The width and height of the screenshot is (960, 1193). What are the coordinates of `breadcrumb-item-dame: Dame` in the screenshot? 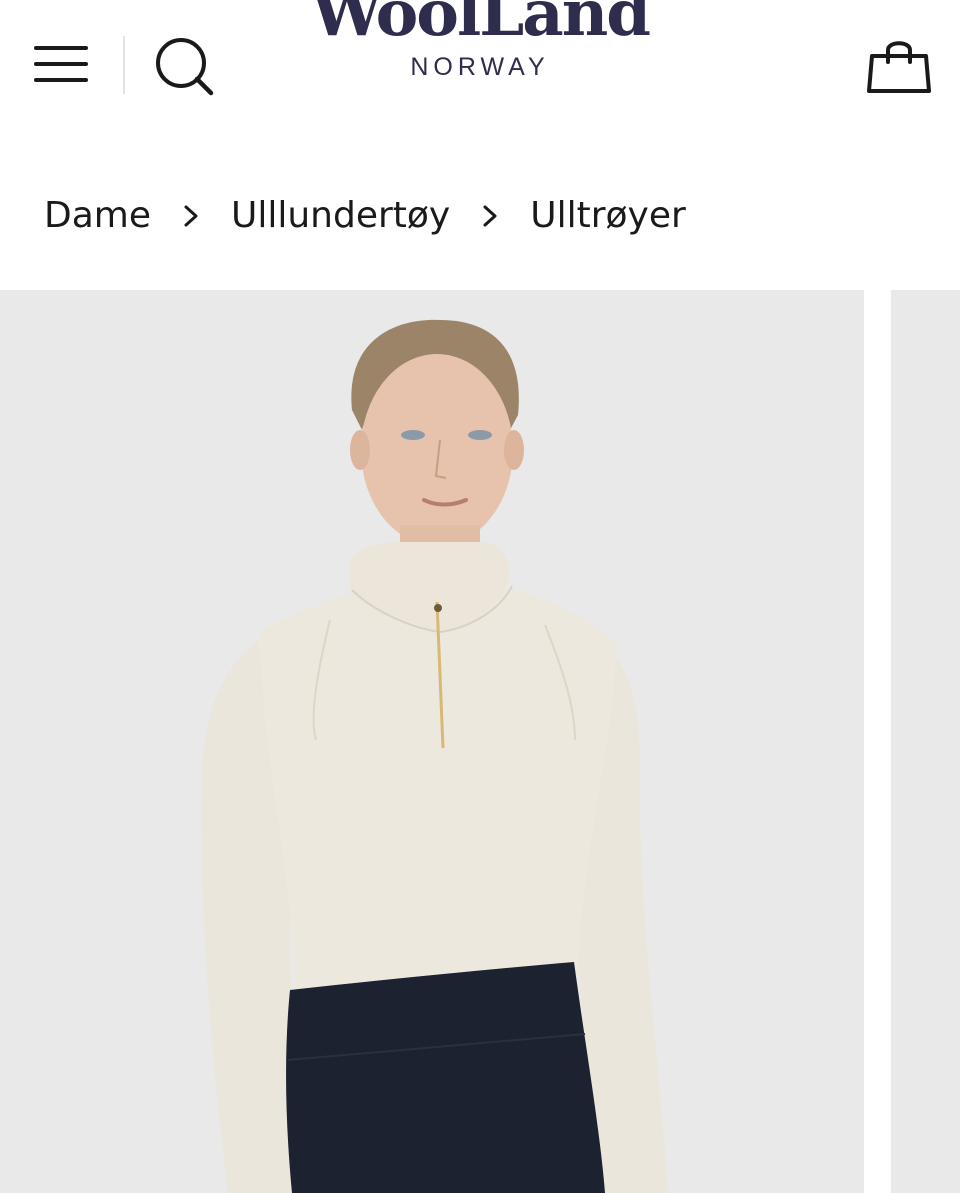 It's located at (97, 215).